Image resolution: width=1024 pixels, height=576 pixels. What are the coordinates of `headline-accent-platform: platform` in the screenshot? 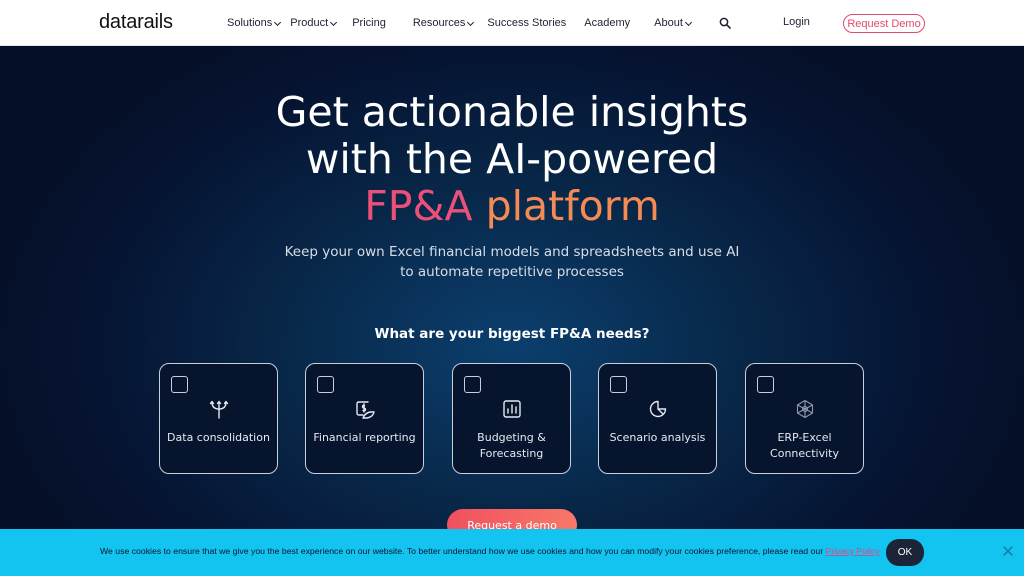 It's located at (572, 206).